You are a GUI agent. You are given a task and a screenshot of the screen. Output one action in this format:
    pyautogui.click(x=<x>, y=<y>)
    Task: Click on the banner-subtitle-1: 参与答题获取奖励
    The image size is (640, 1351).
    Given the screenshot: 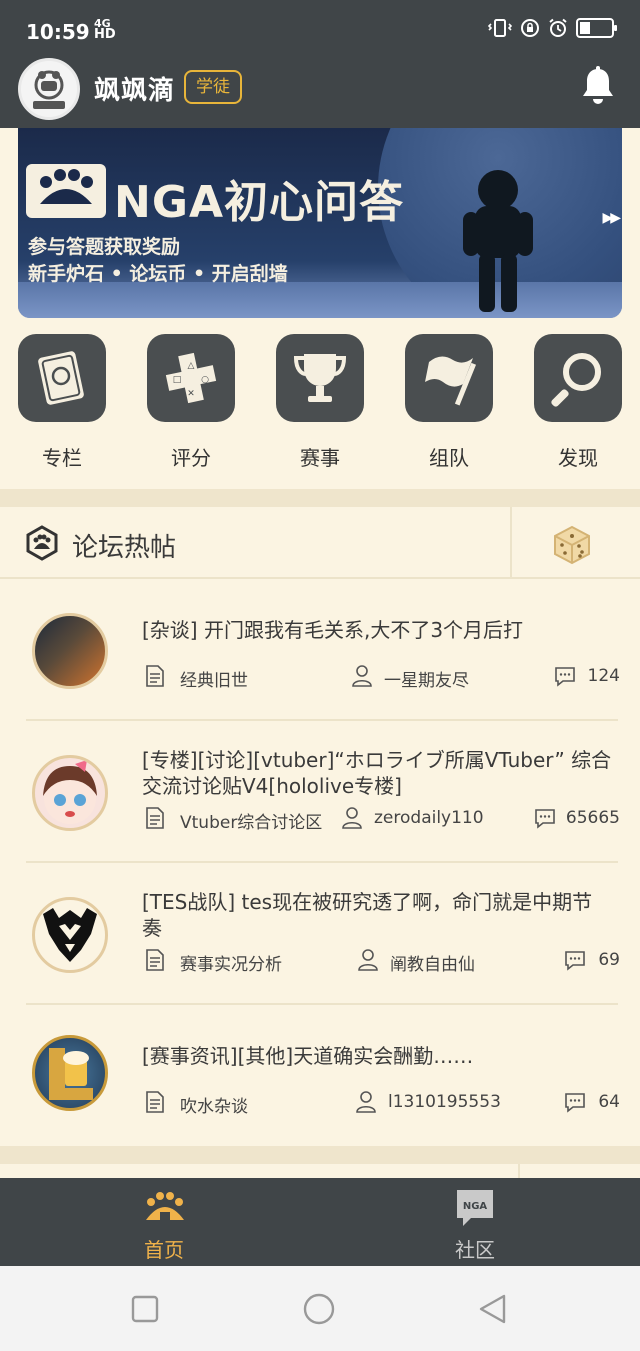 What is the action you would take?
    pyautogui.click(x=104, y=247)
    